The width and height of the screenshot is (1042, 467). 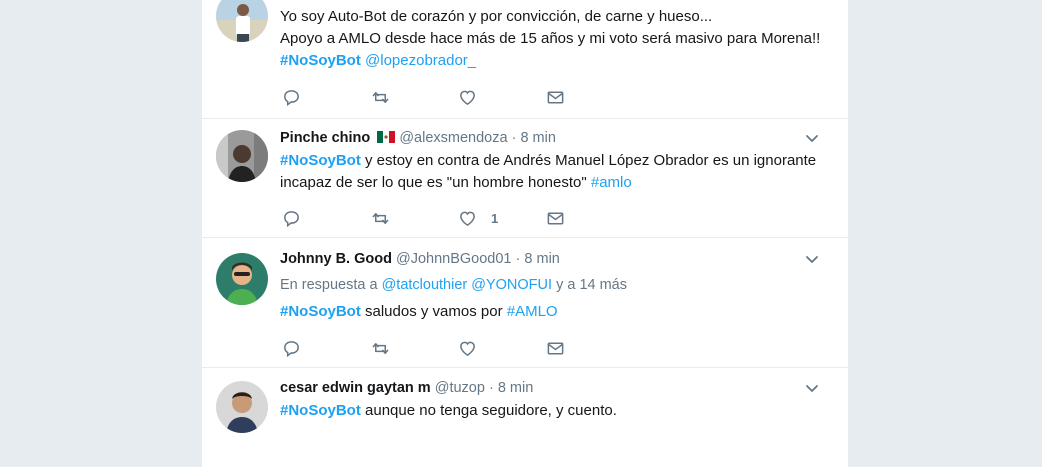 What do you see at coordinates (460, 388) in the screenshot?
I see `username: @tuzop` at bounding box center [460, 388].